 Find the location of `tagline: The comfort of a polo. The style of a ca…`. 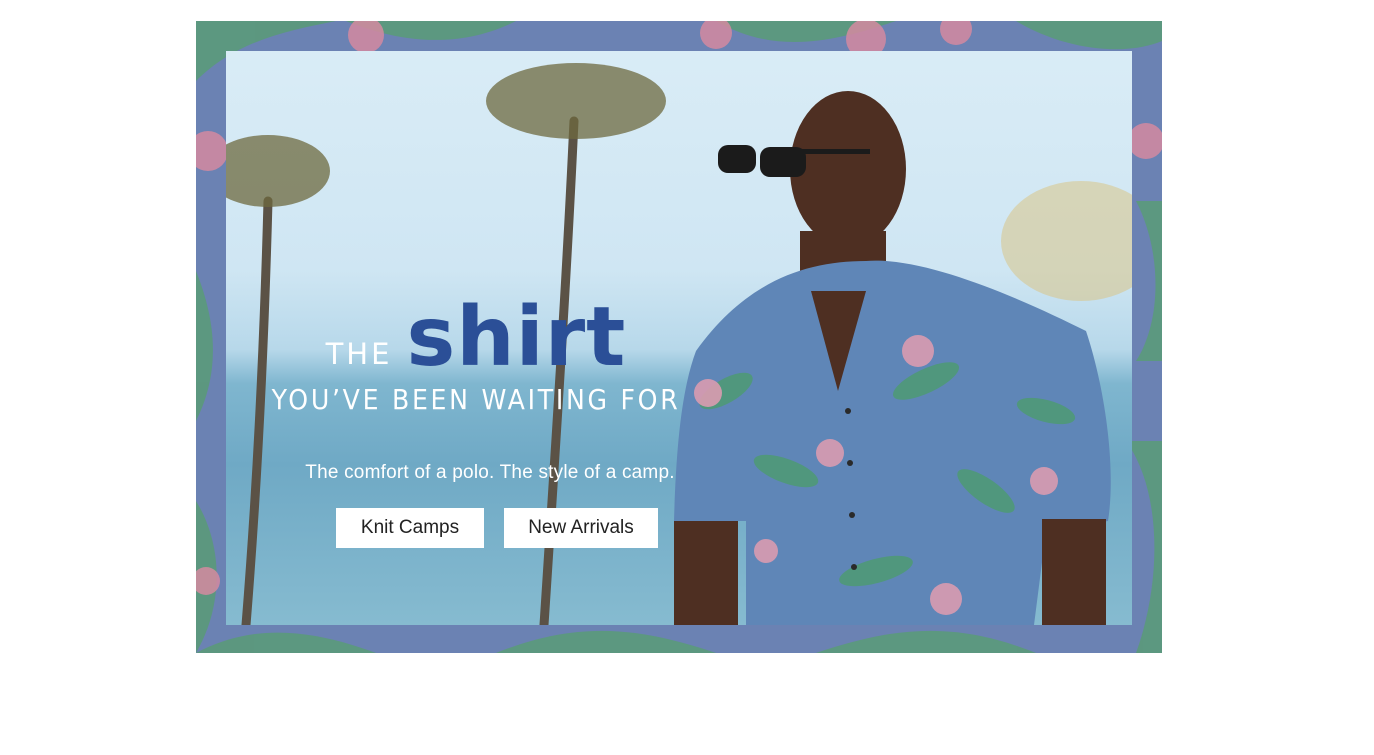

tagline: The comfort of a polo. The style of a ca… is located at coordinates (490, 472).